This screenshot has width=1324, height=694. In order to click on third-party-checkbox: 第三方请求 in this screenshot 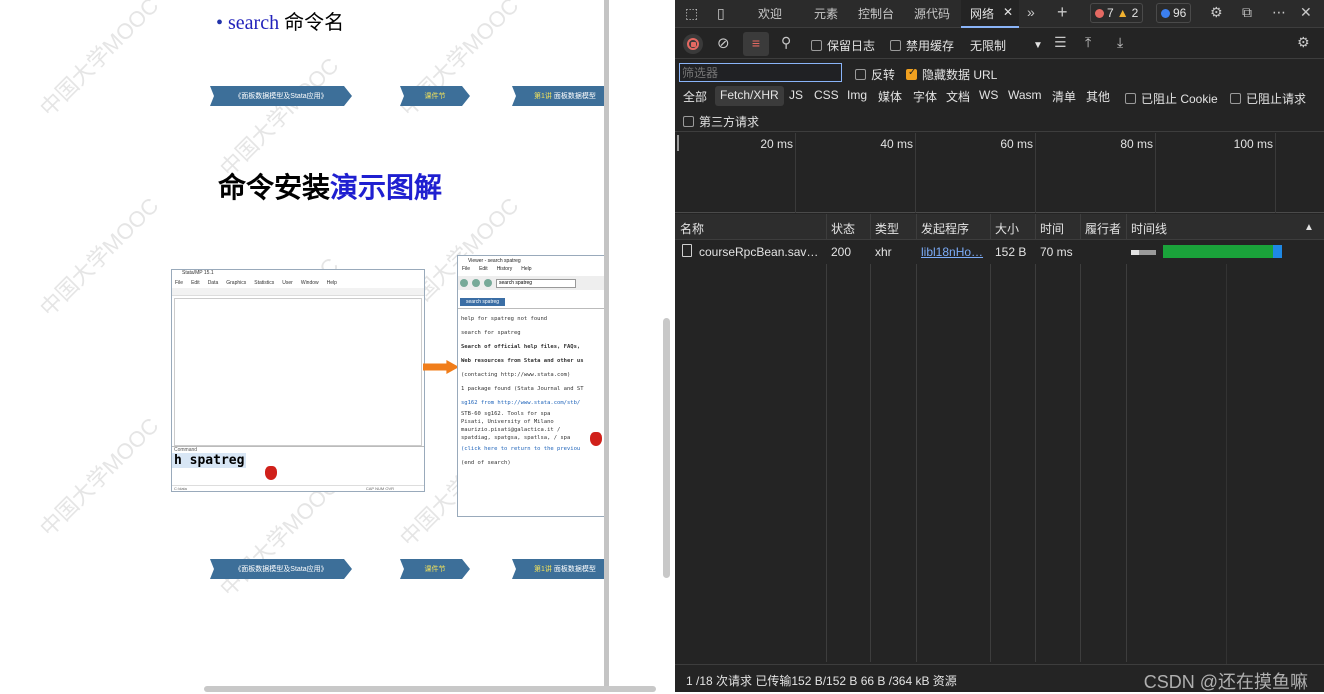, I will do `click(721, 121)`.